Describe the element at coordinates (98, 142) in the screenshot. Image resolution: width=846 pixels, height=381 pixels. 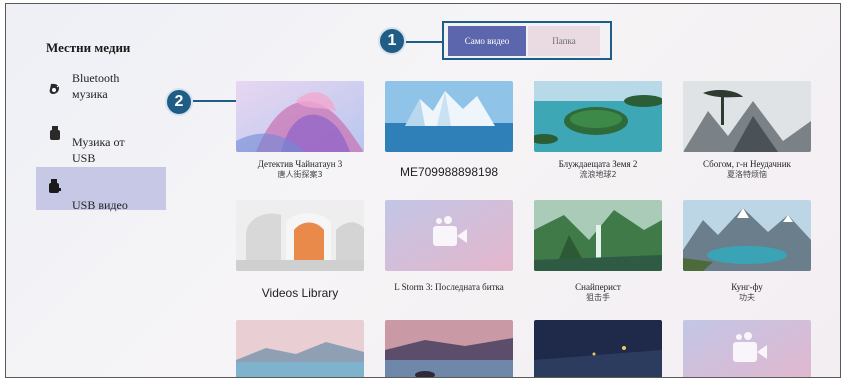
I see `sidebar-item-label: Музика от` at that location.